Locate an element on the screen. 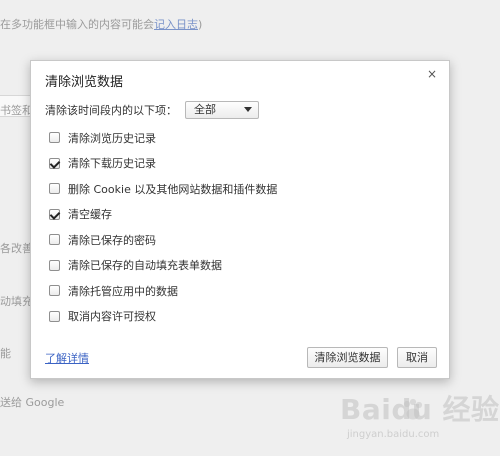  learn-more-link: 了解详情 is located at coordinates (67, 358).